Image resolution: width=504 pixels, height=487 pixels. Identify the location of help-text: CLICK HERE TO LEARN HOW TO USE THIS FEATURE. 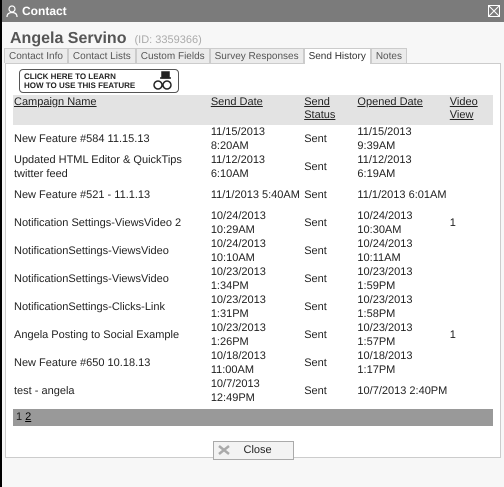
(80, 81).